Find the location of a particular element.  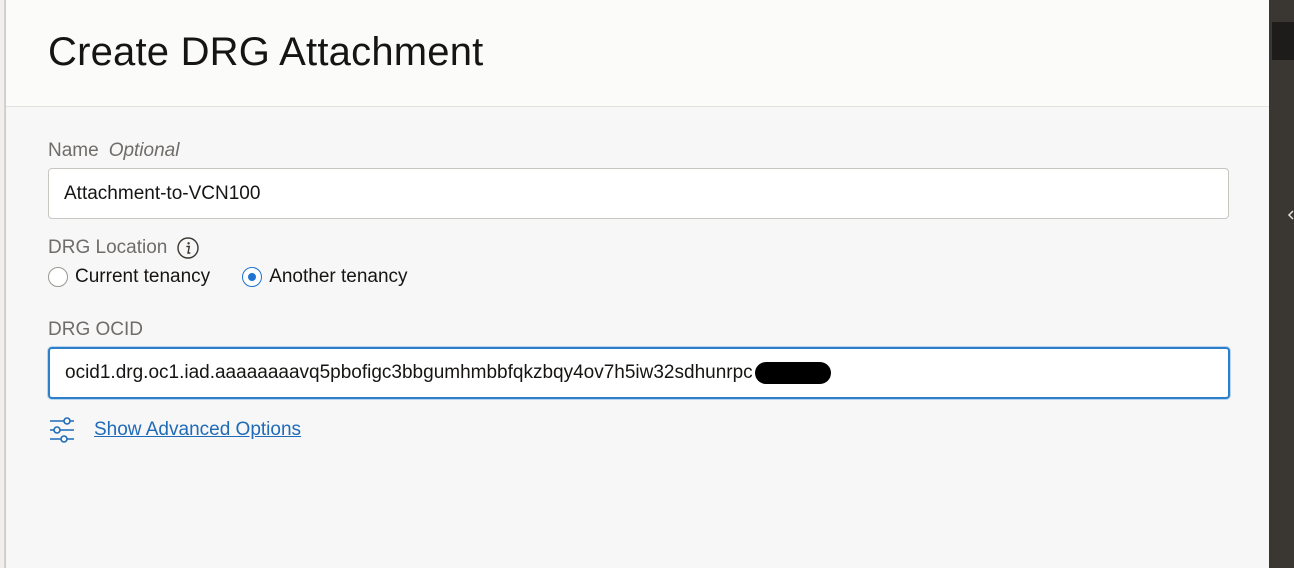

advanced-options-row: Show Advanced Options is located at coordinates (639, 430).